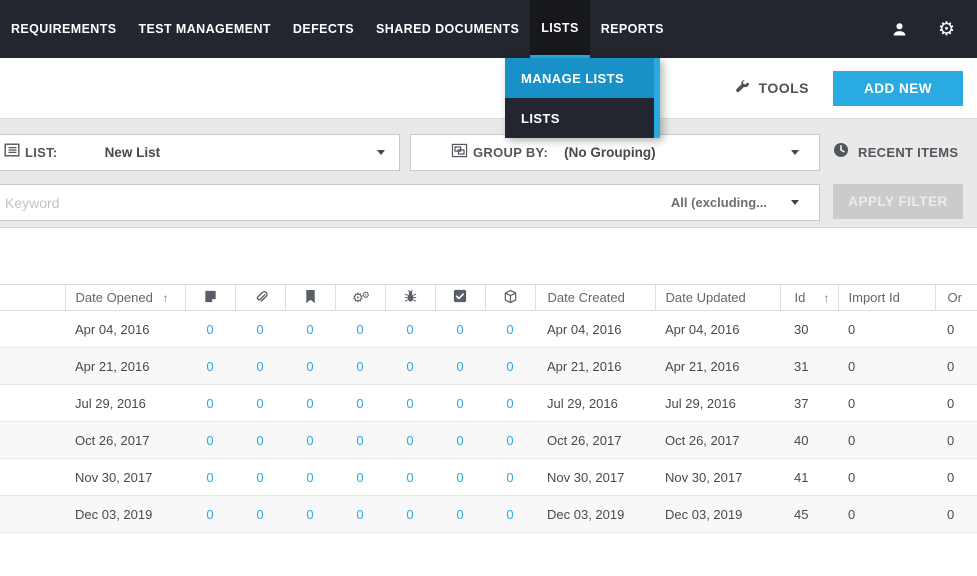  Describe the element at coordinates (125, 366) in the screenshot. I see `date-opened-cell: Apr 21, 2016` at that location.